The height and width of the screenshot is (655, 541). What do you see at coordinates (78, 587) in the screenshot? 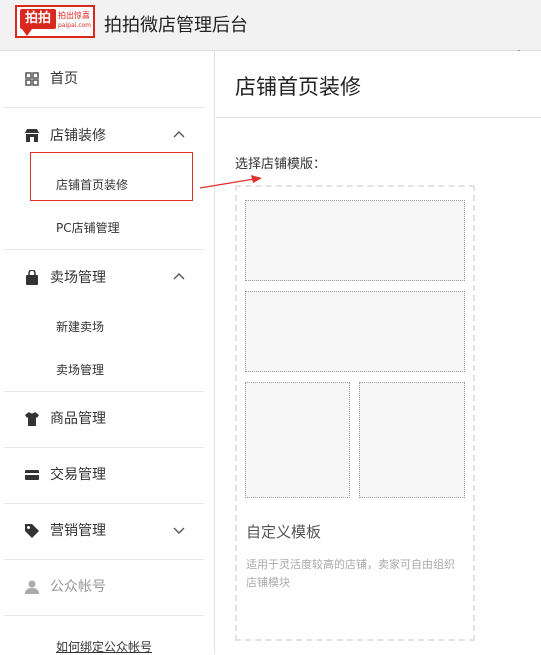
I see `sidebar-item-label: 公众帐号` at bounding box center [78, 587].